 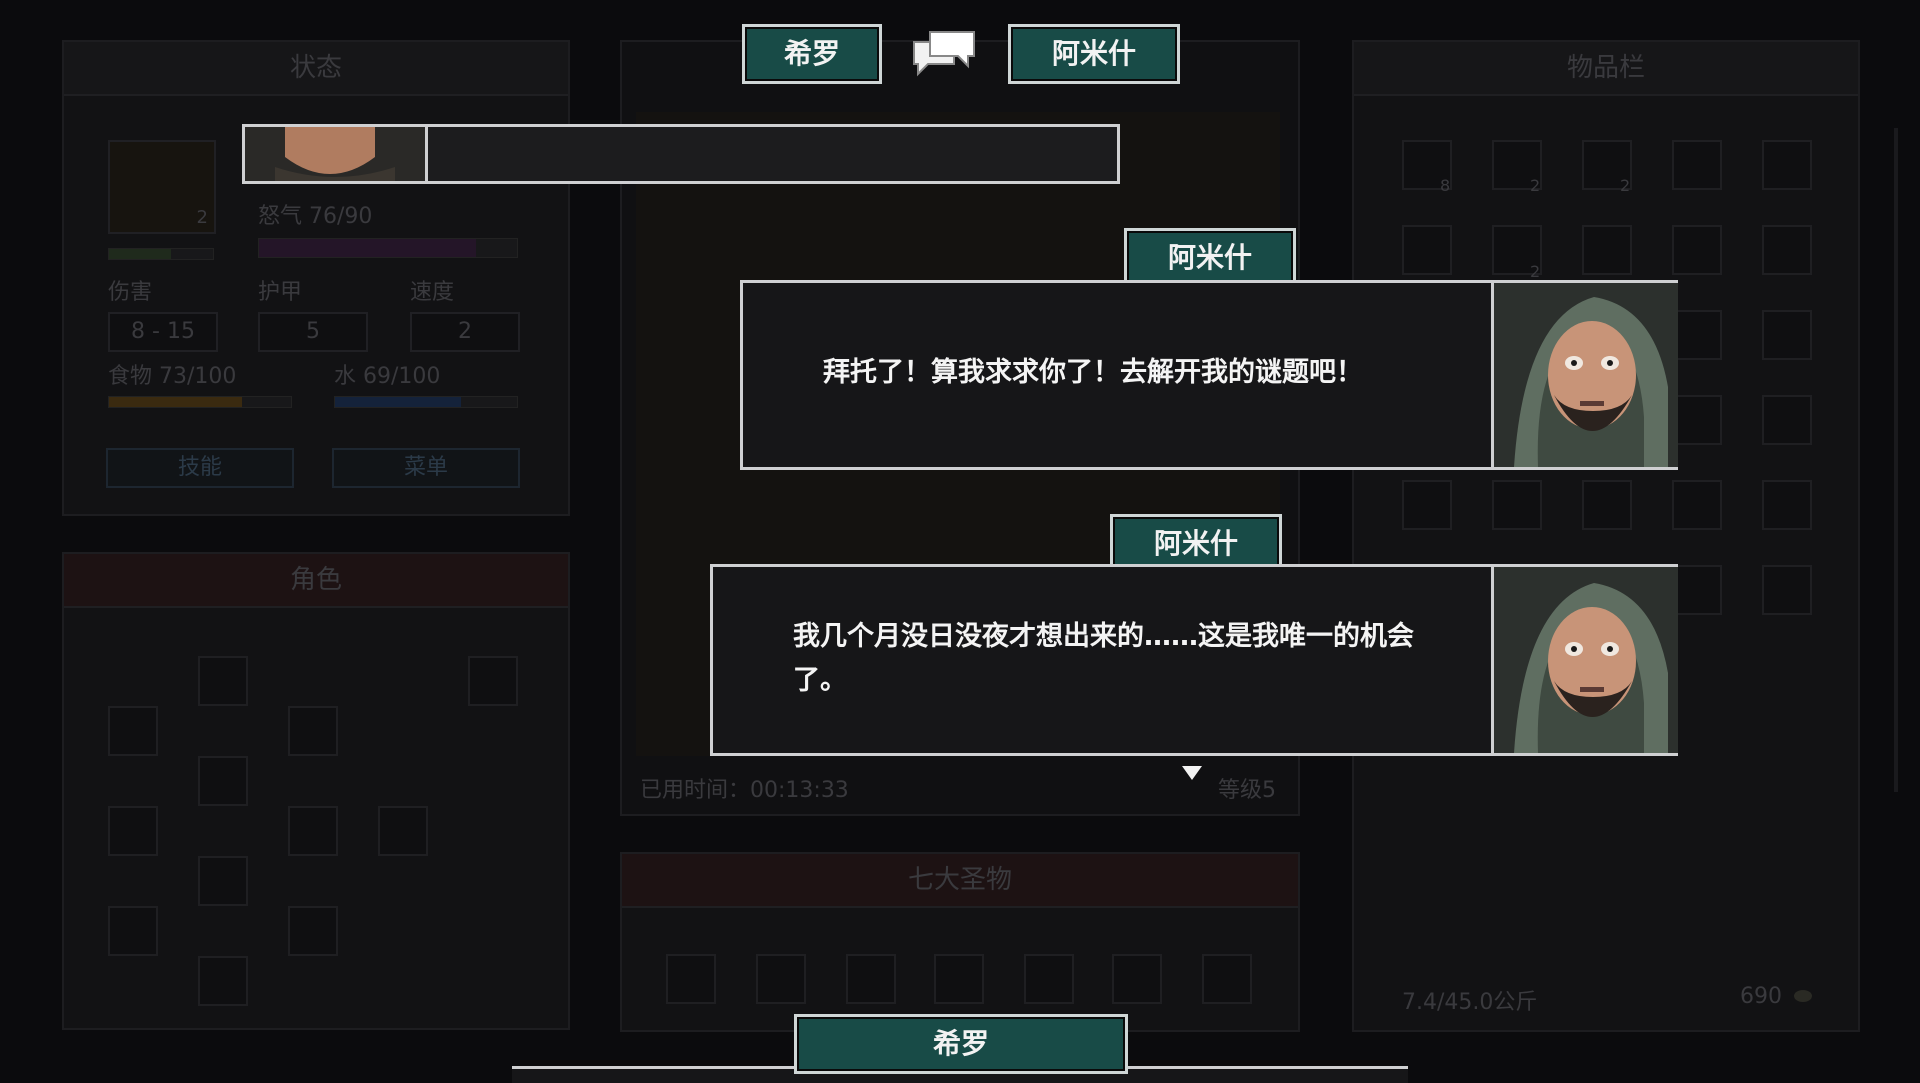 I want to click on equip-slot-body, so click(x=223, y=781).